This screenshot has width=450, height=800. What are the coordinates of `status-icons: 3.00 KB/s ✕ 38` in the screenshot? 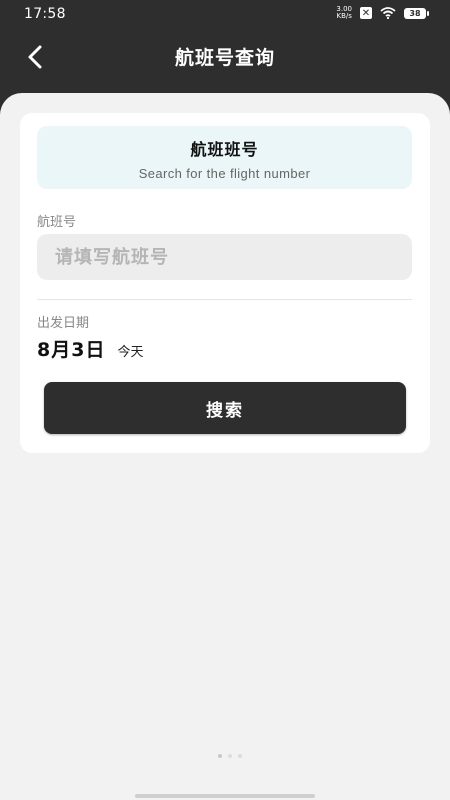 It's located at (382, 13).